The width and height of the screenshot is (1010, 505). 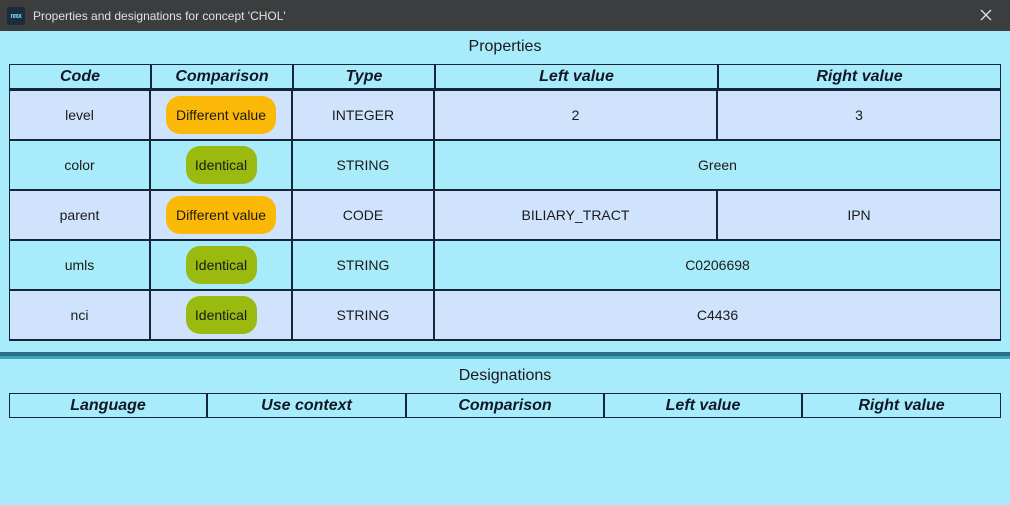 What do you see at coordinates (717, 265) in the screenshot?
I see `value-cell: C0206698` at bounding box center [717, 265].